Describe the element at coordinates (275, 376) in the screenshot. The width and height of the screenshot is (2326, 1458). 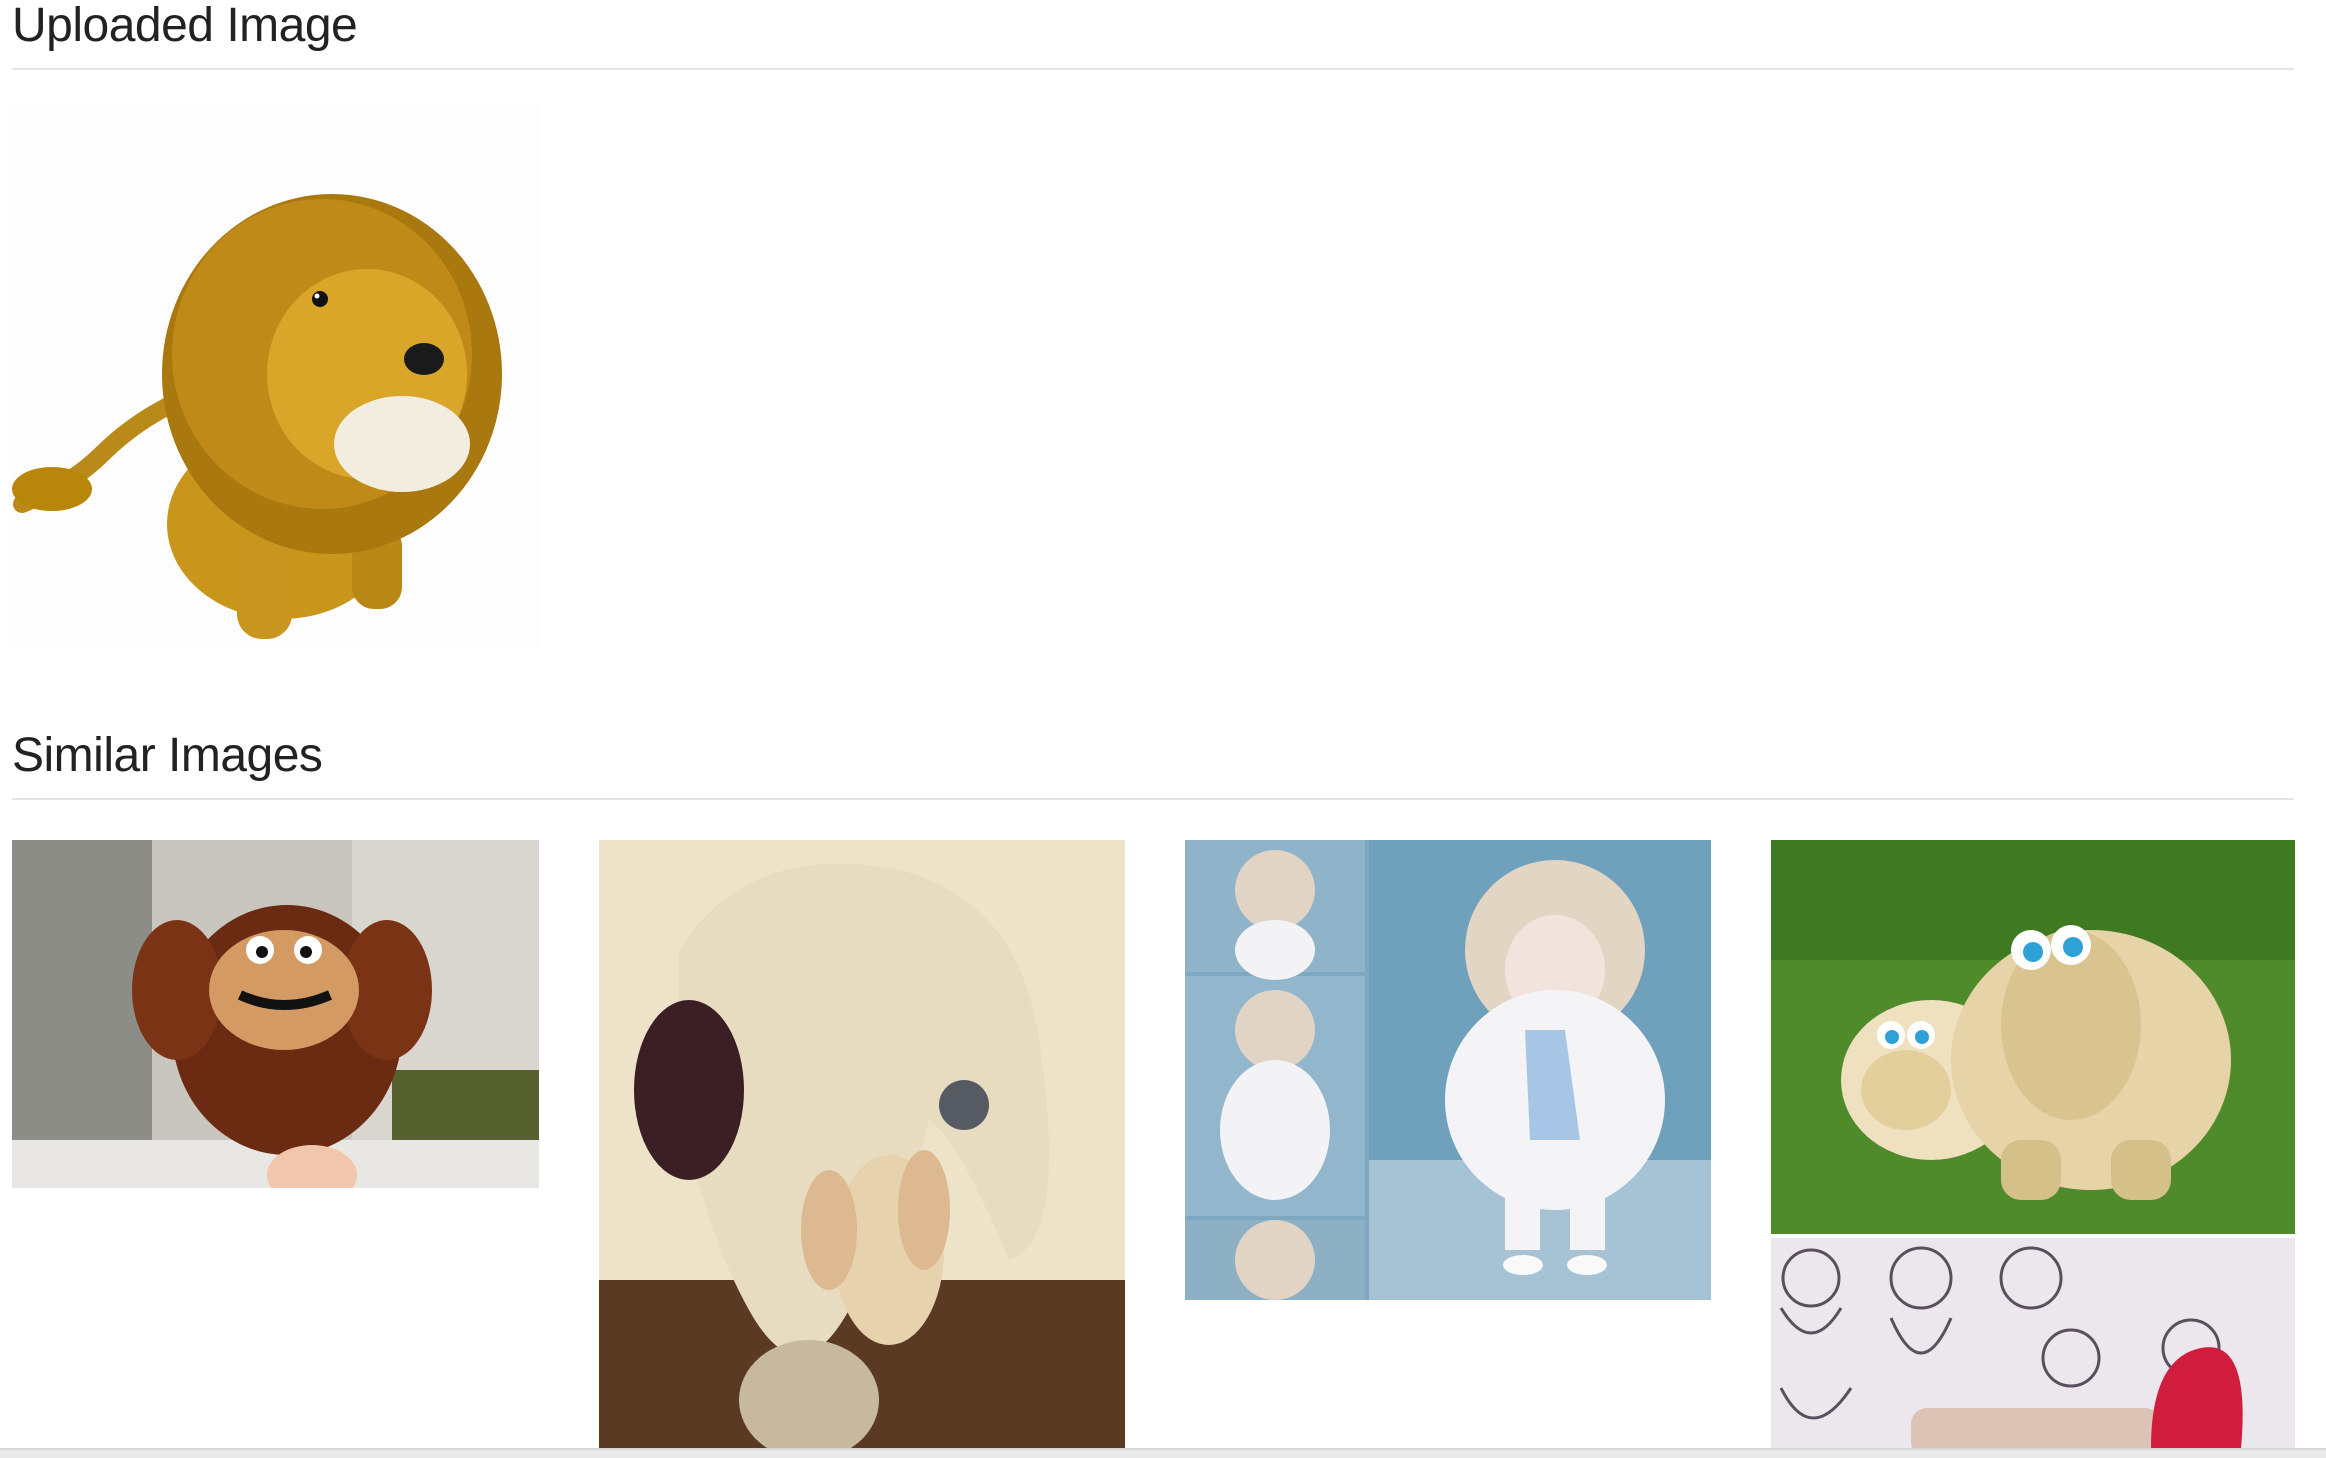
I see `uploaded-image` at that location.